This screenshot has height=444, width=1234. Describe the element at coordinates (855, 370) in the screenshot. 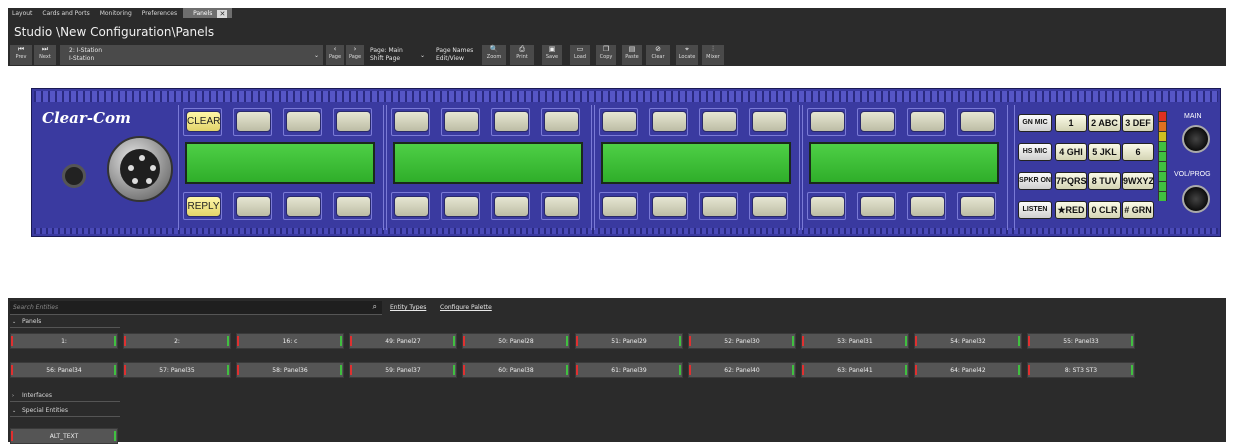

I see `entity-tile: 63: Panel41` at that location.